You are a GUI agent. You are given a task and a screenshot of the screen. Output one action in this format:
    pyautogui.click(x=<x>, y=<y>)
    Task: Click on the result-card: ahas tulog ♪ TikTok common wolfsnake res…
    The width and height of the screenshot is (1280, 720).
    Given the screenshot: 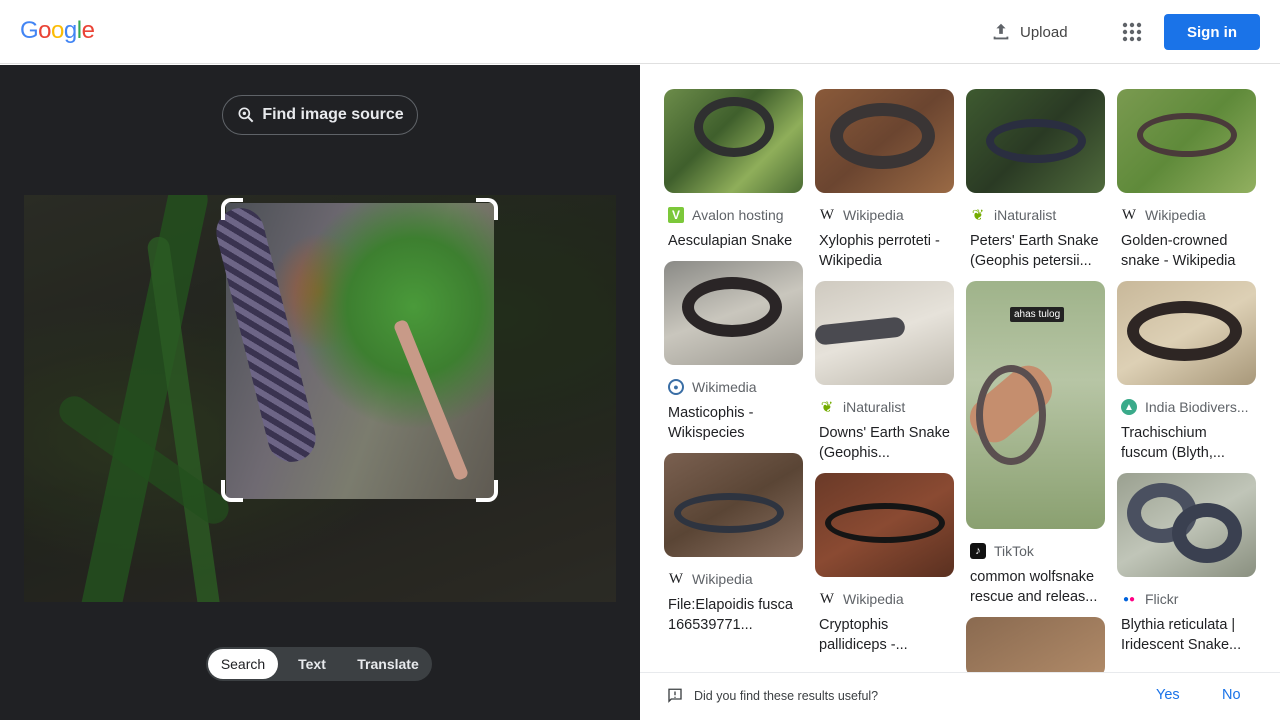 What is the action you would take?
    pyautogui.click(x=1035, y=444)
    